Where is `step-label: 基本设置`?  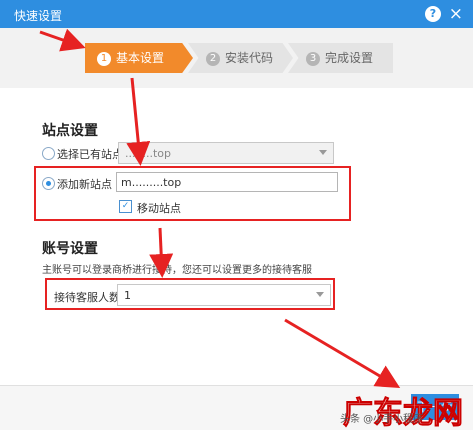 step-label: 基本设置 is located at coordinates (140, 58).